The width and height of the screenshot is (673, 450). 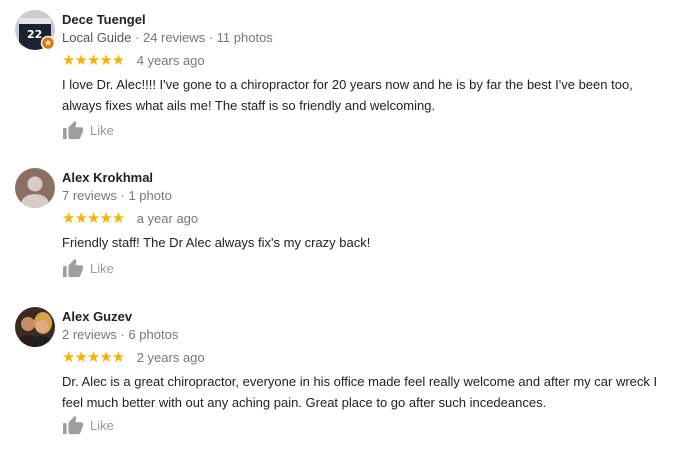 What do you see at coordinates (97, 37) in the screenshot?
I see `local-guide-label: Local Guide` at bounding box center [97, 37].